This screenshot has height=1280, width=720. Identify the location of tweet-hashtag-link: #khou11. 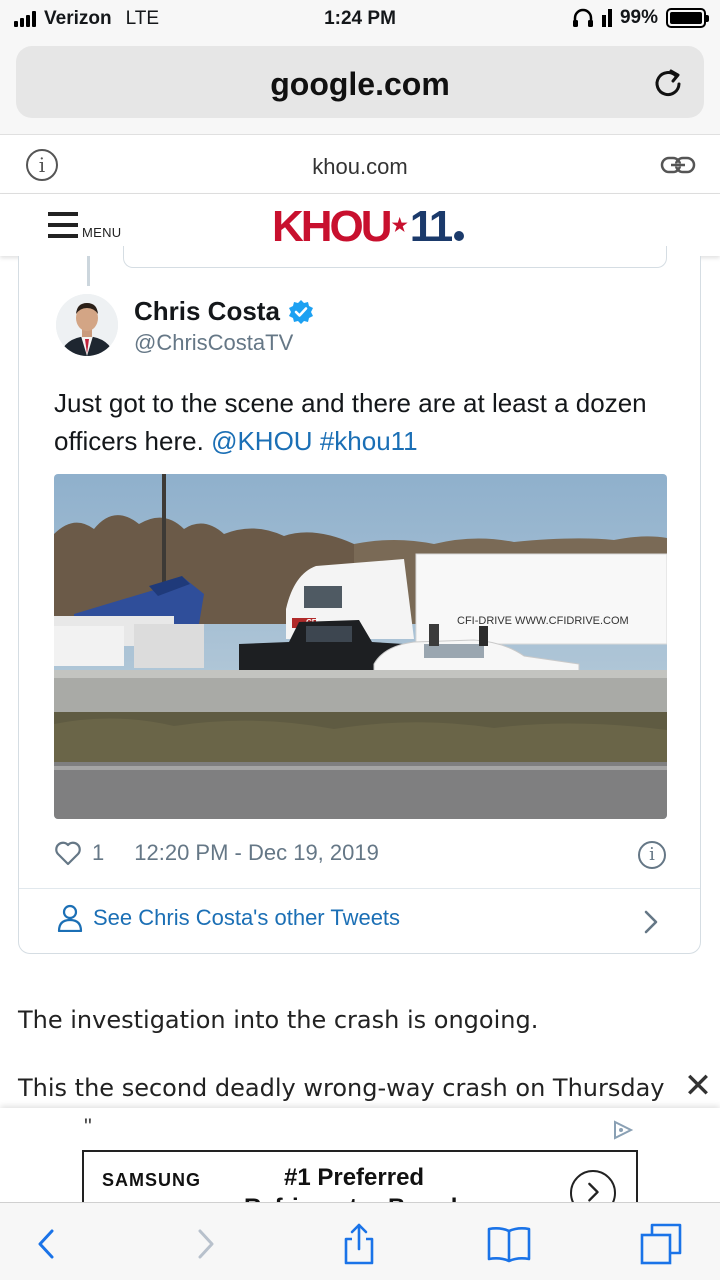
(369, 441).